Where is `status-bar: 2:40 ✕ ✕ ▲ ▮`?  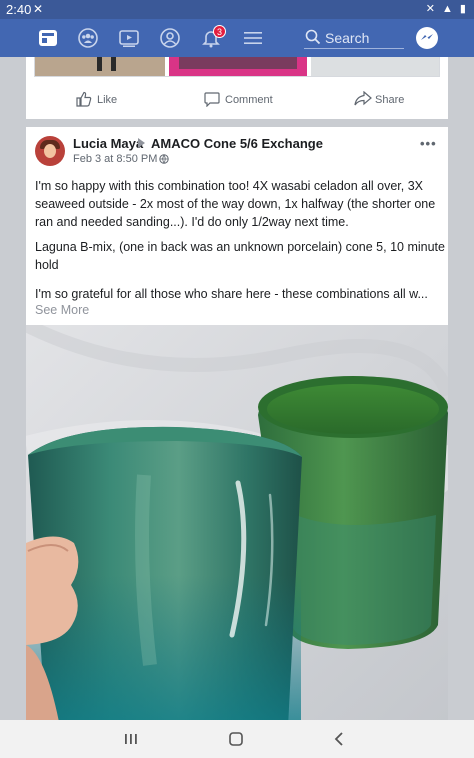
status-bar: 2:40 ✕ ✕ ▲ ▮ is located at coordinates (237, 9).